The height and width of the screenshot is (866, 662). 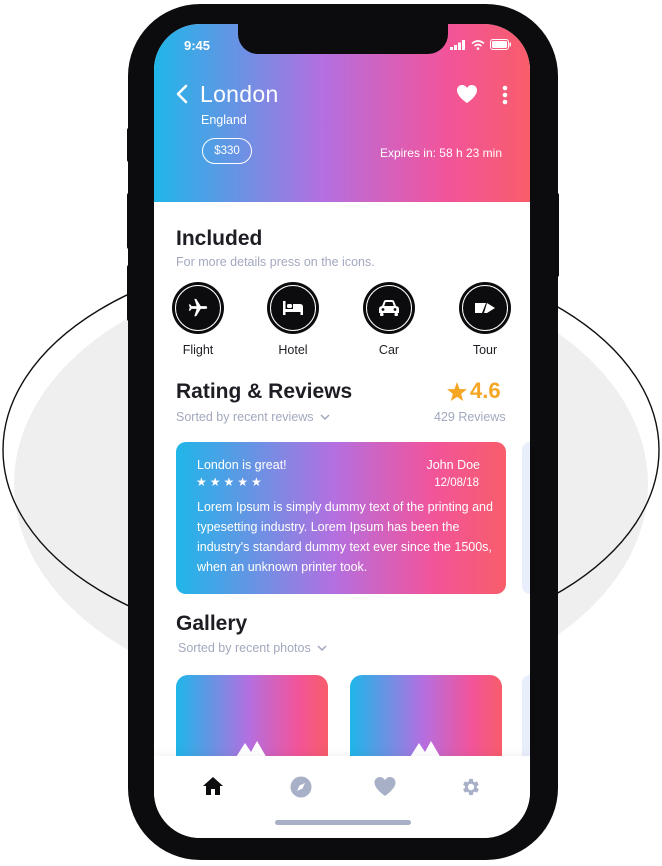 I want to click on rating-score: 4.6, so click(x=474, y=391).